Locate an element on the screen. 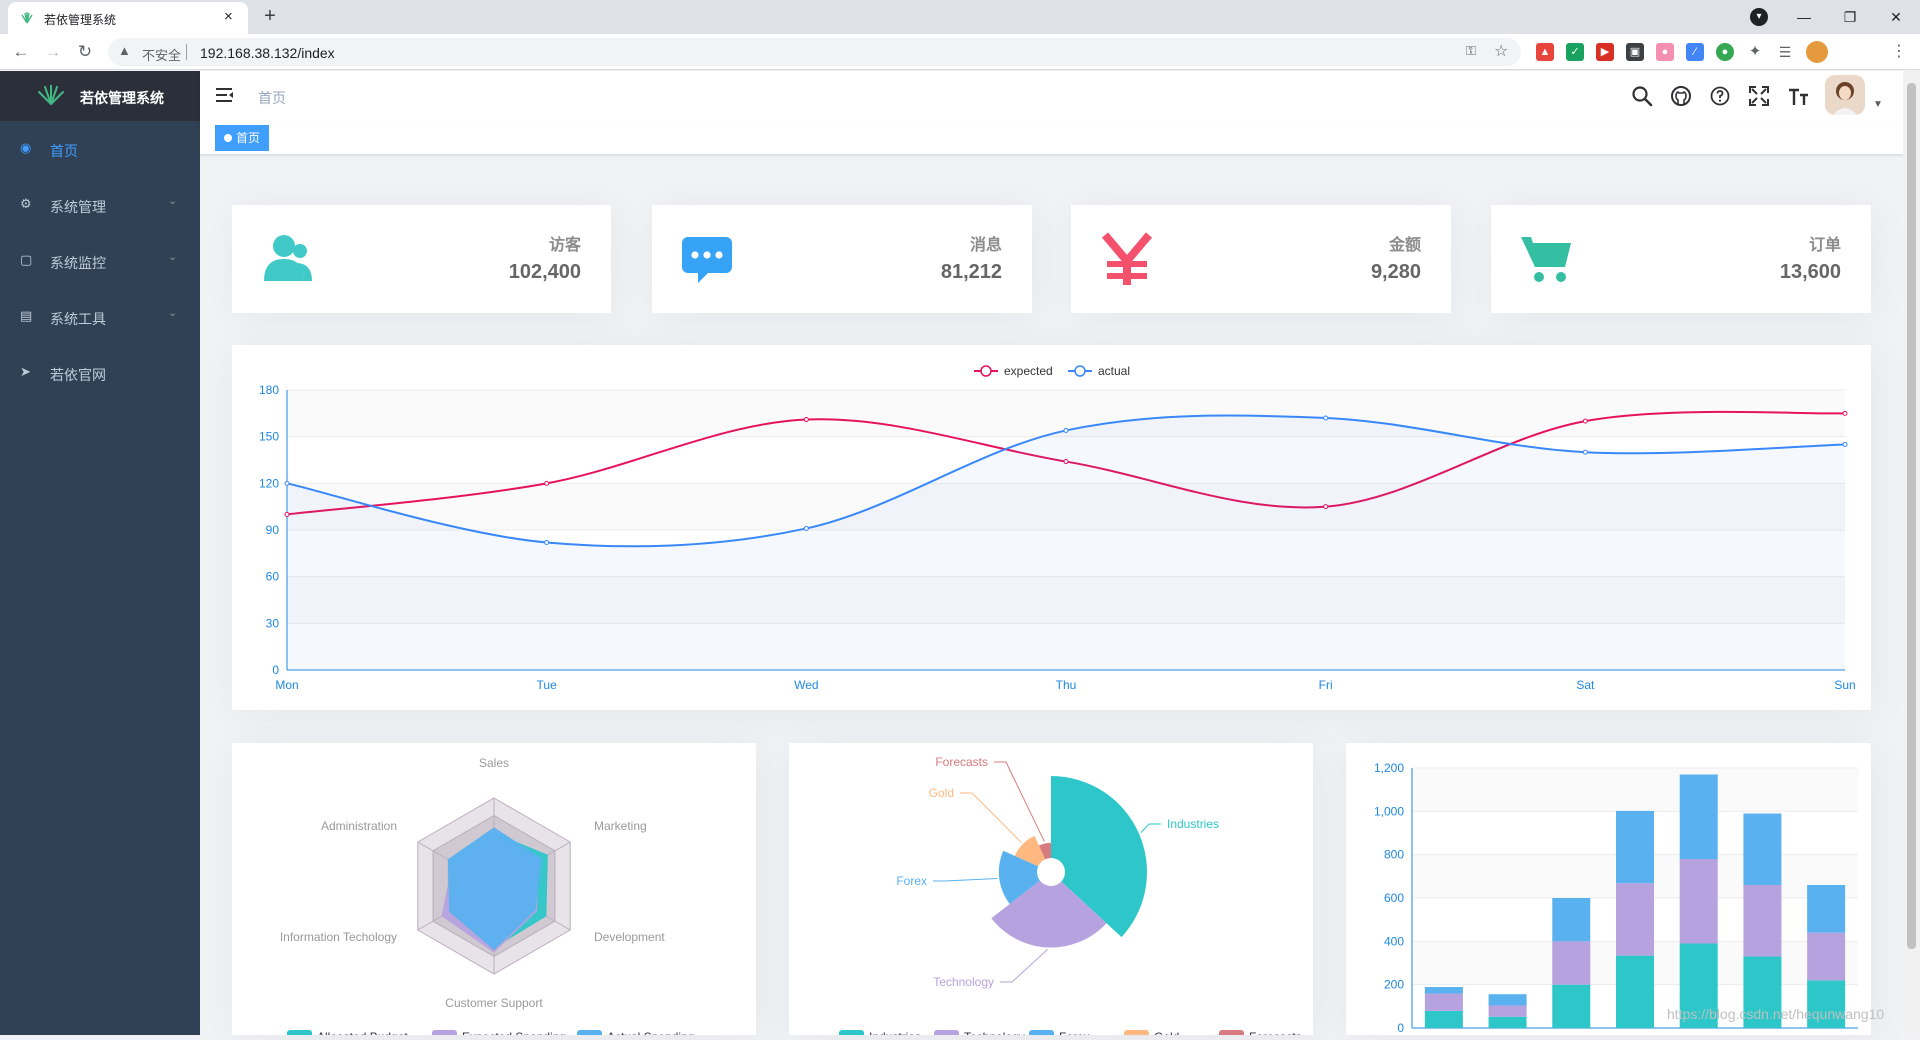 The height and width of the screenshot is (1040, 1920). new-tab-button: + is located at coordinates (270, 17).